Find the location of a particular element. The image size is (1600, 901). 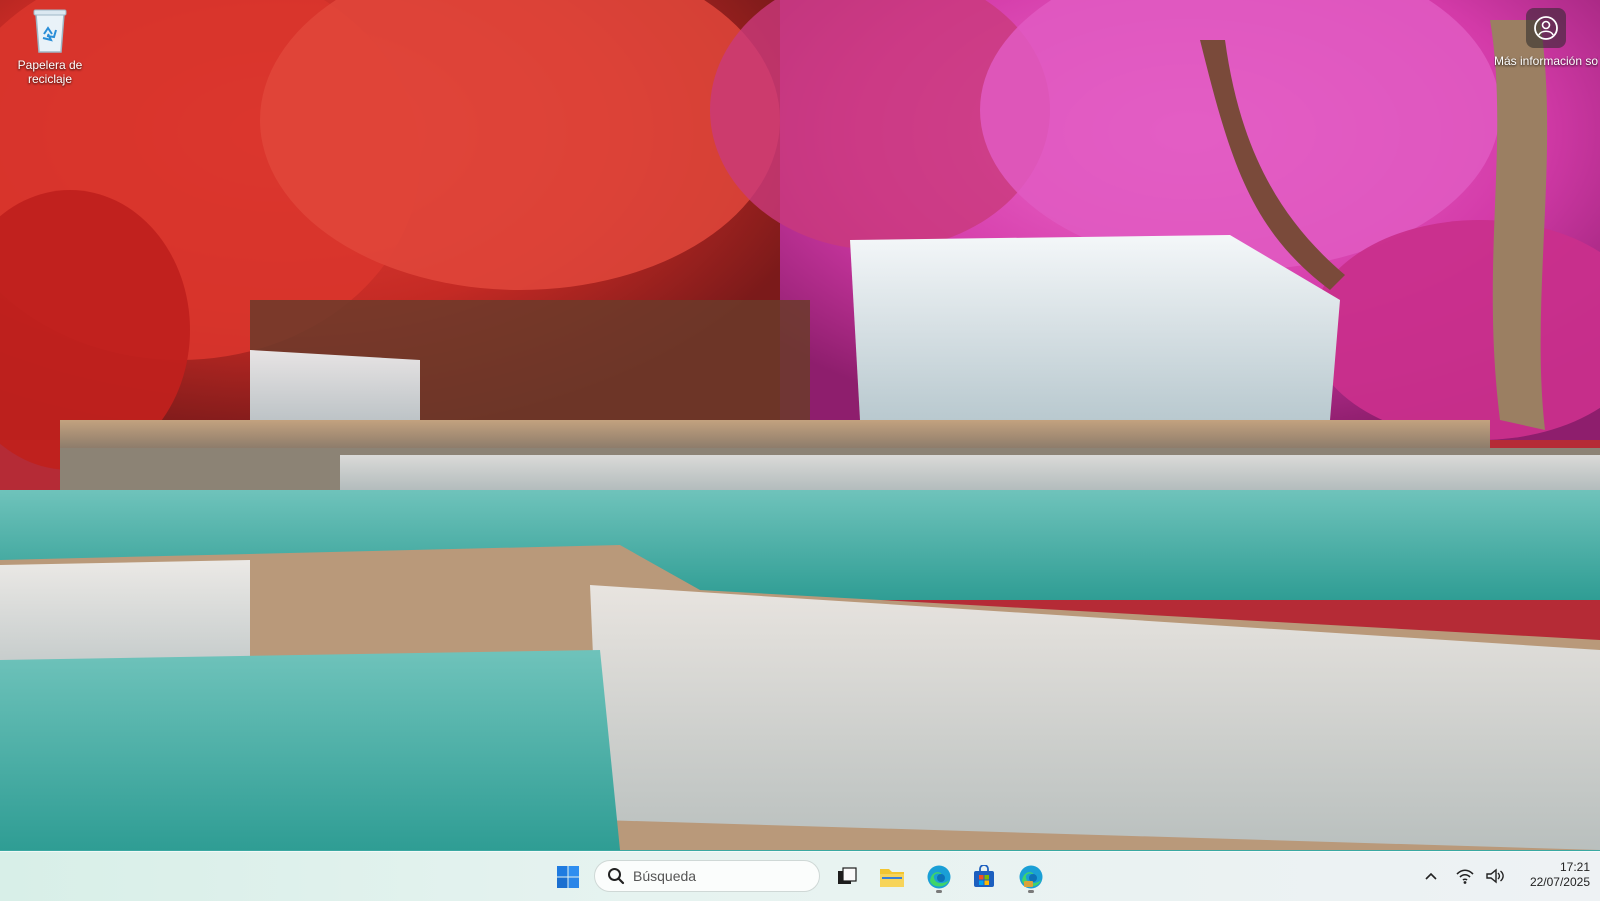

more-info-label: Más información sobre esta imagen is located at coordinates (1546, 61).